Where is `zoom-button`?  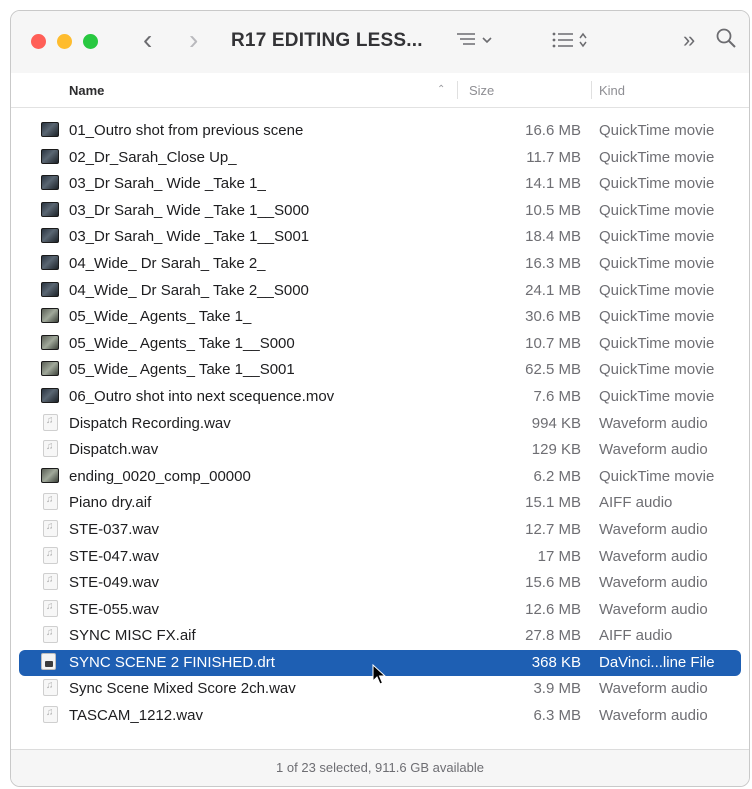 zoom-button is located at coordinates (90, 41).